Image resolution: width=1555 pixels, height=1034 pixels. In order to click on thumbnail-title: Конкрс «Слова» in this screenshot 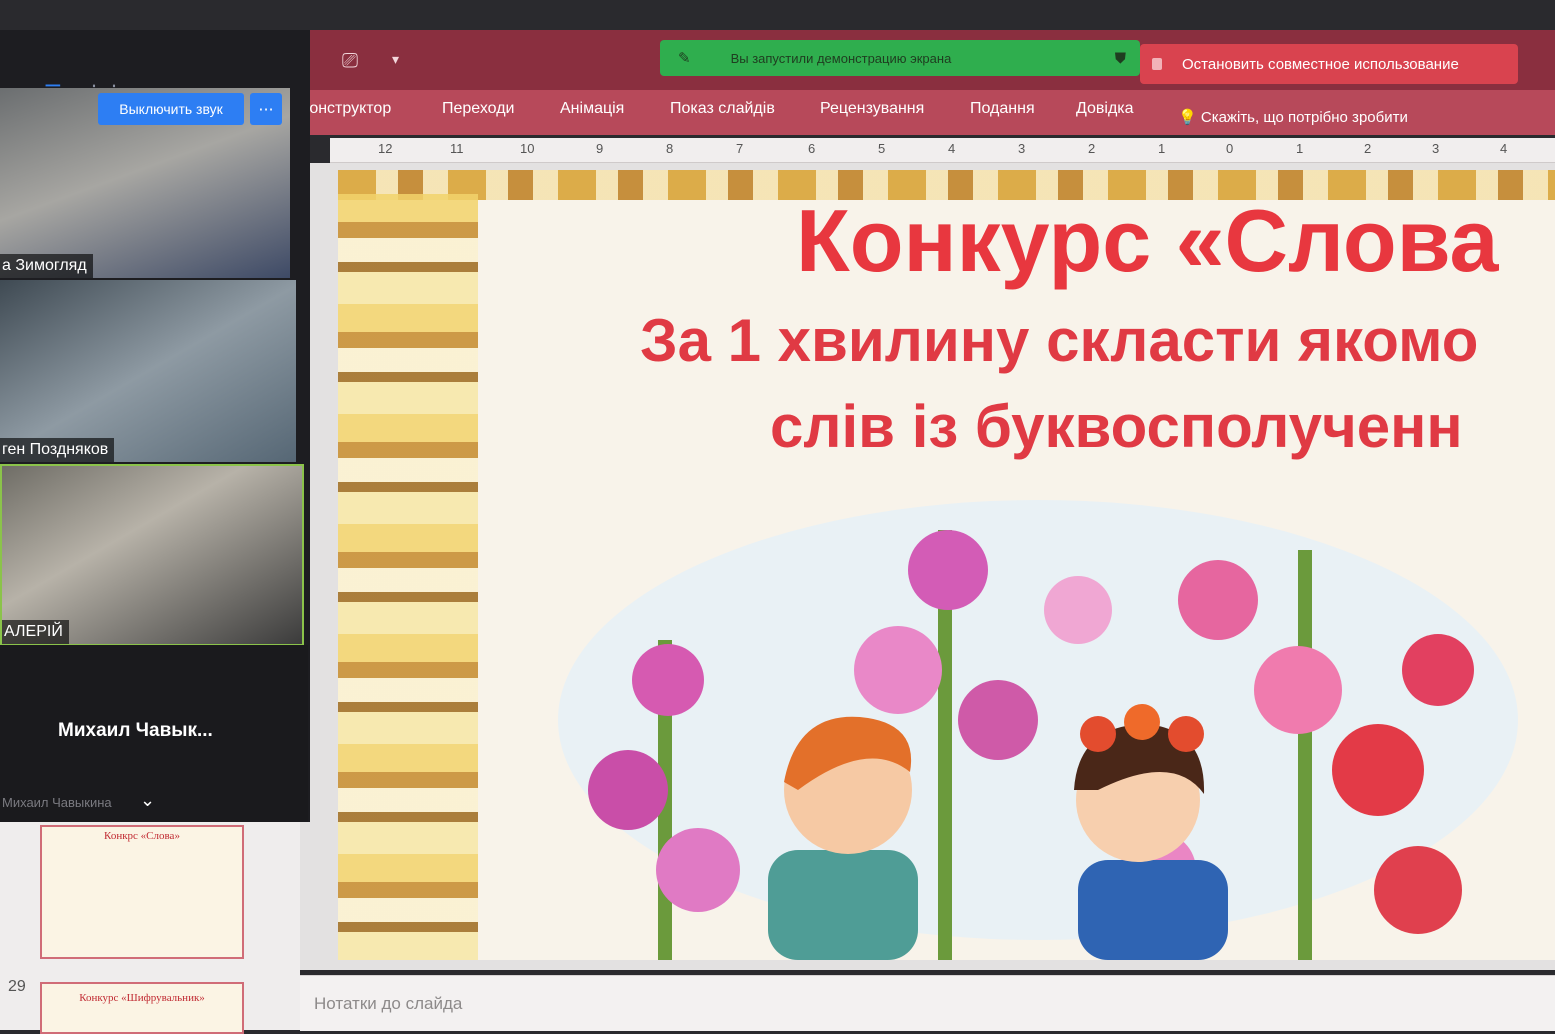, I will do `click(142, 836)`.